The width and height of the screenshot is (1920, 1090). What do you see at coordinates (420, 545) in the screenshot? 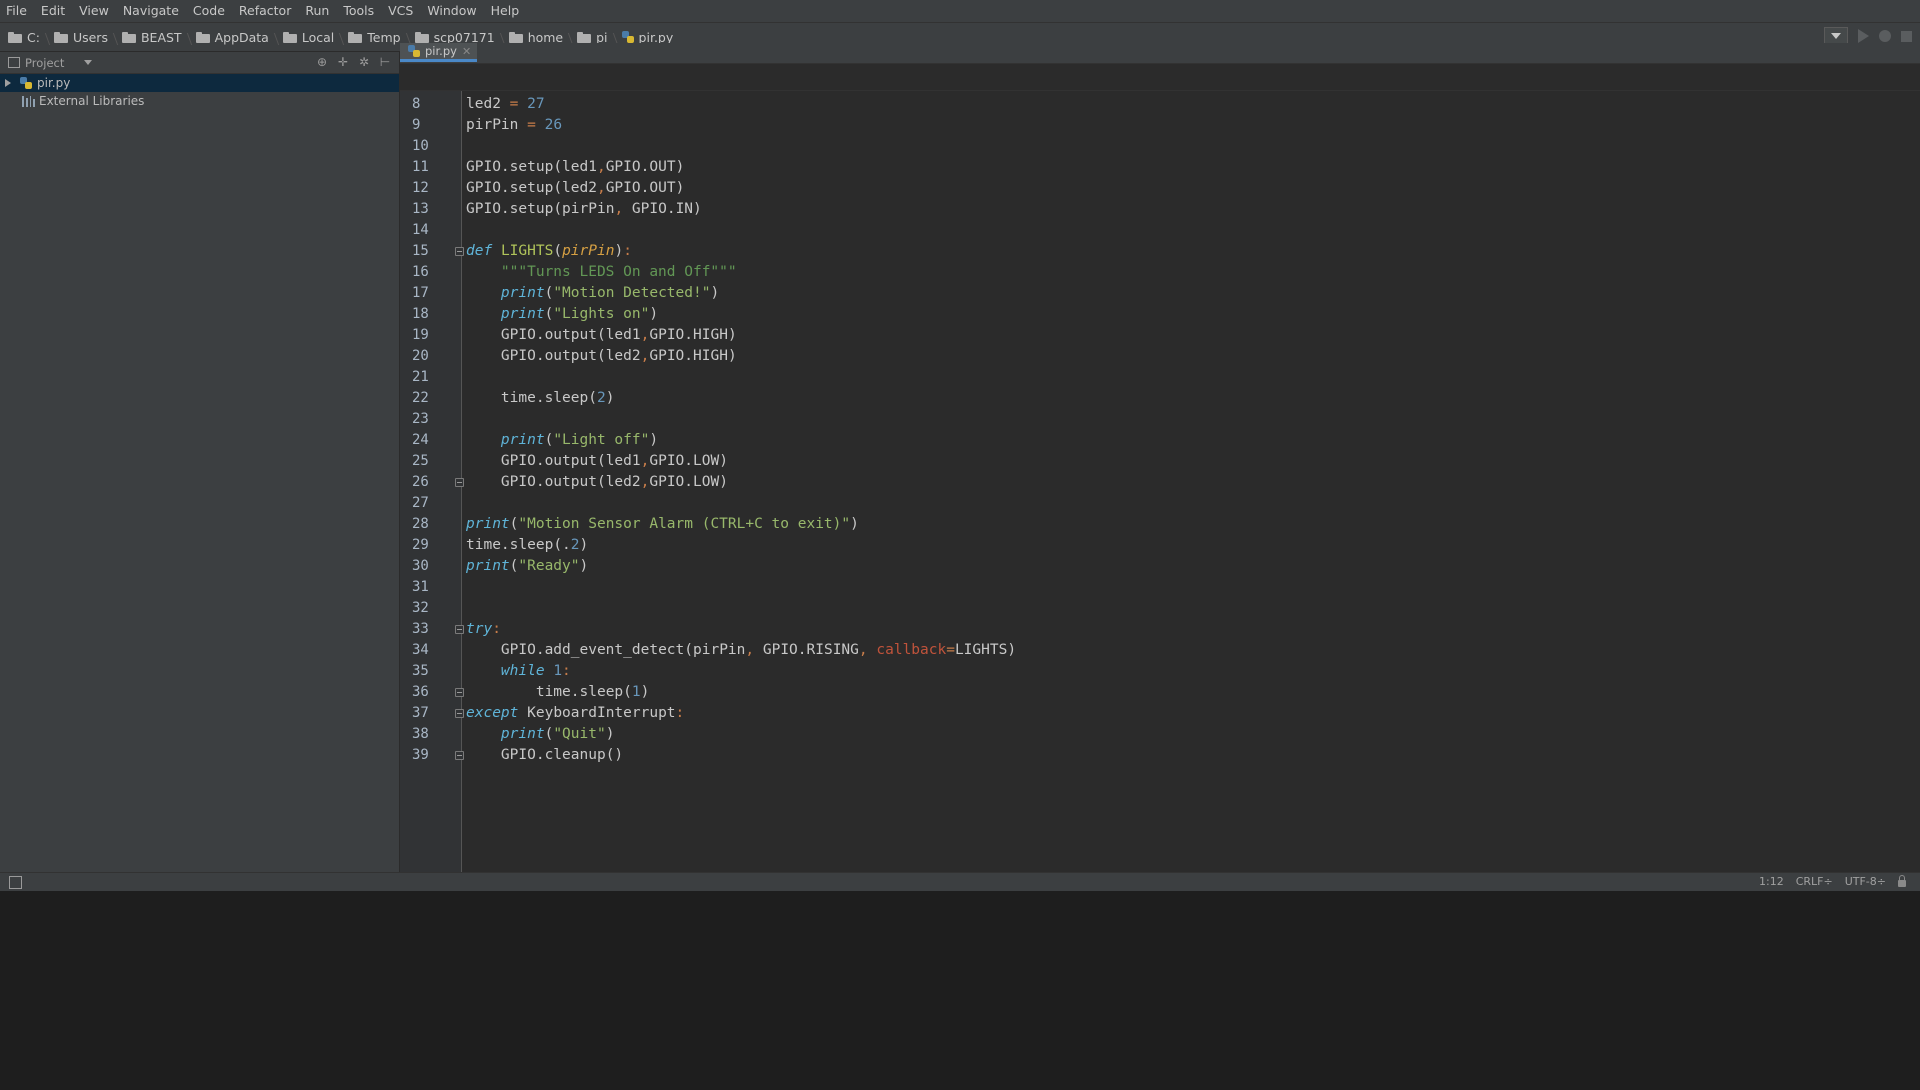
I see `line-number: 29` at bounding box center [420, 545].